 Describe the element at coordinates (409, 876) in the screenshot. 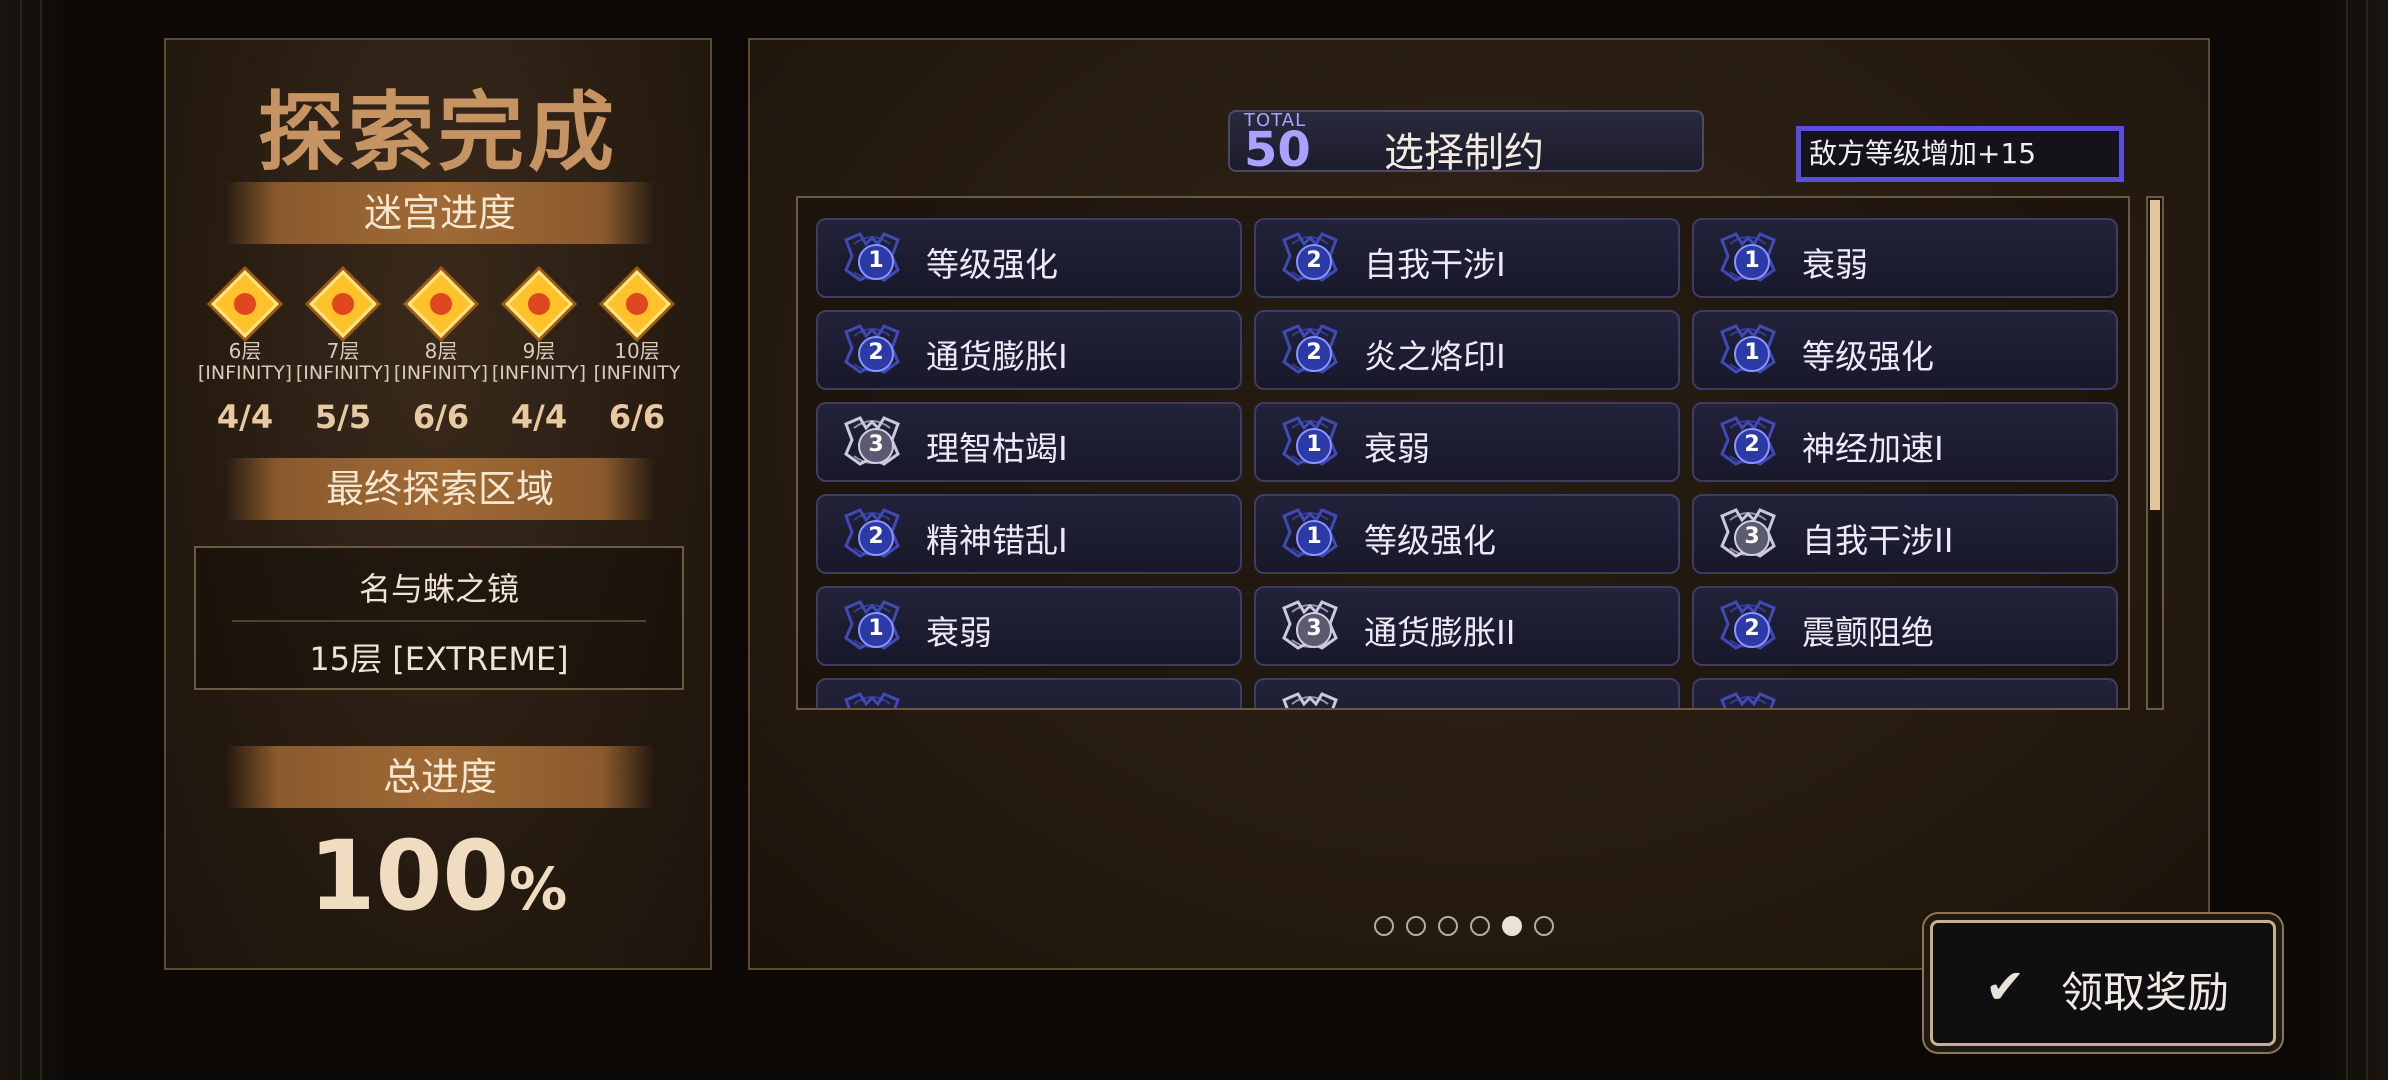

I see `total-progress-number: 100` at that location.